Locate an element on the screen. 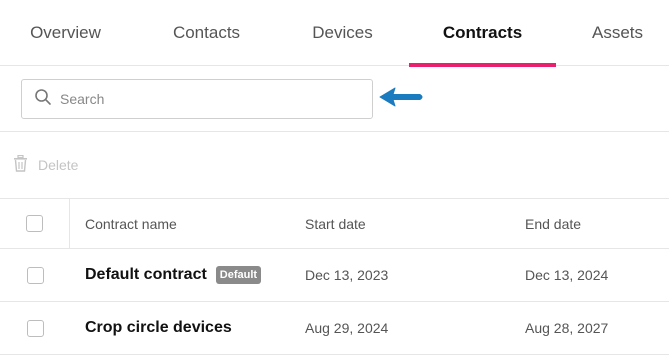 This screenshot has height=356, width=669. column-header-start-date: Start date is located at coordinates (335, 223).